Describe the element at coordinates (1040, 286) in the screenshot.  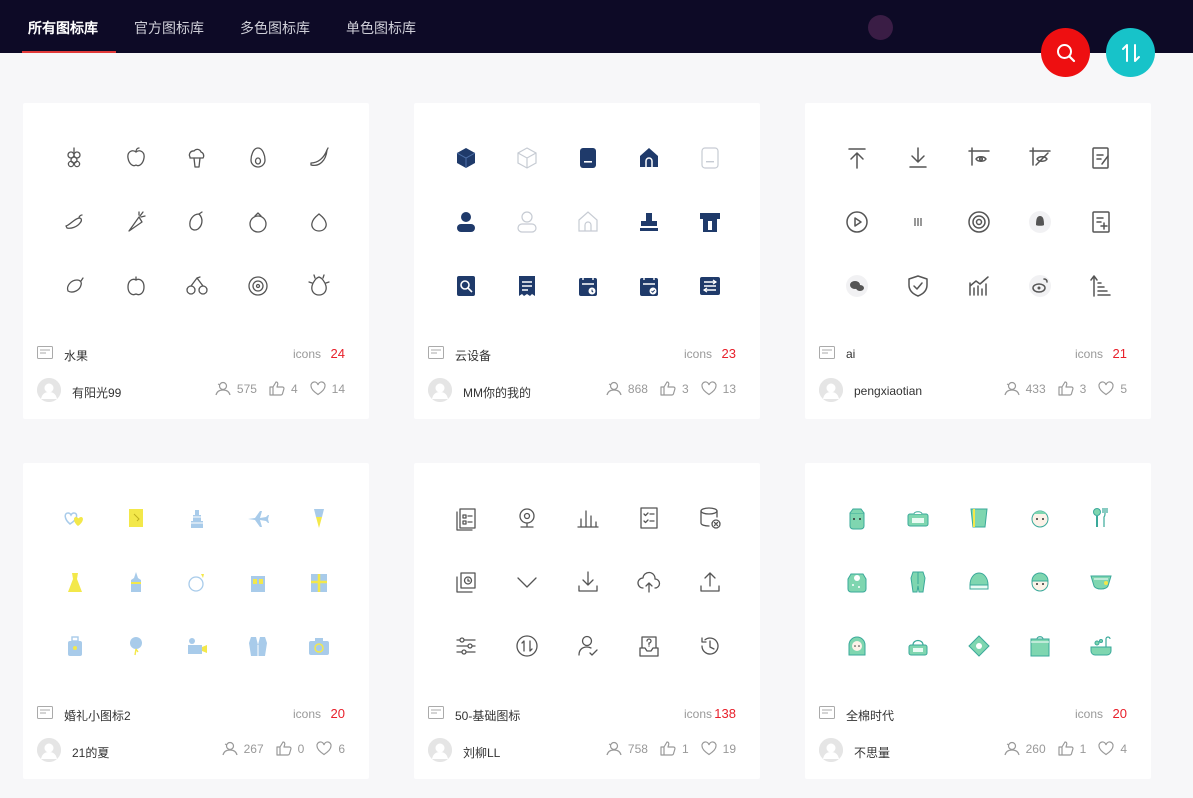
I see `weibo-icon` at that location.